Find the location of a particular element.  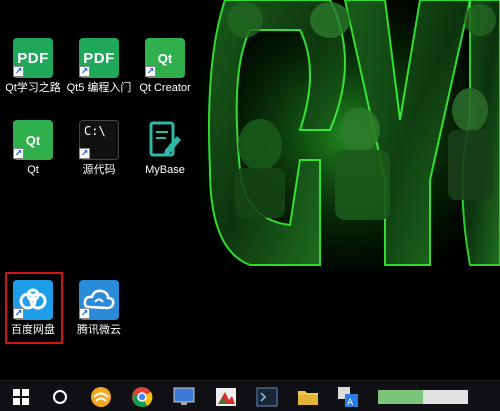

desktop-icon-tencent-weiyun: ↗ 腾讯微云 is located at coordinates (99, 313).